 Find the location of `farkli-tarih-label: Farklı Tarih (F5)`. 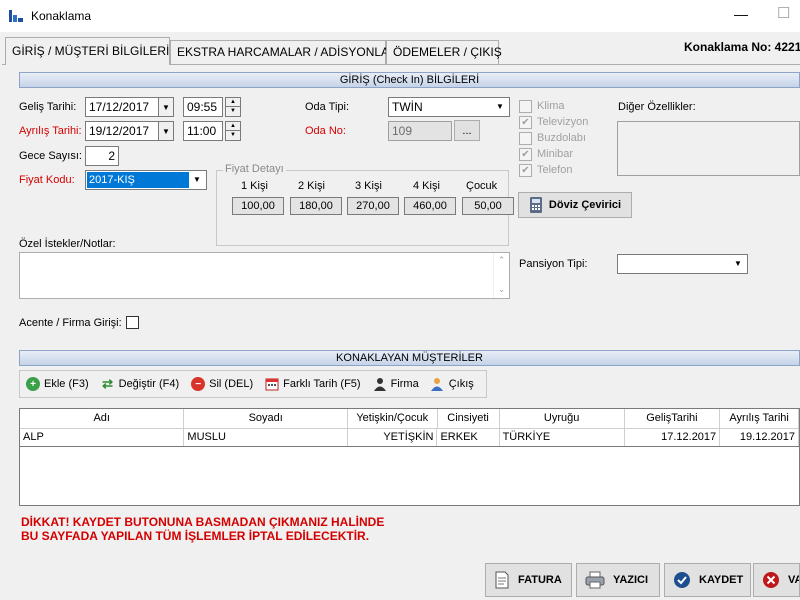

farkli-tarih-label: Farklı Tarih (F5) is located at coordinates (322, 384).